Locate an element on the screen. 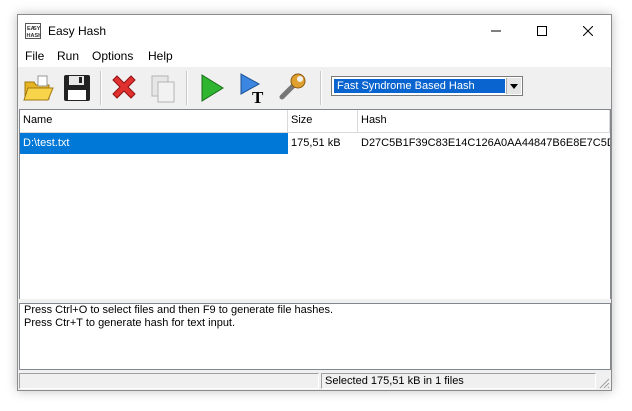  run-icon is located at coordinates (212, 88).